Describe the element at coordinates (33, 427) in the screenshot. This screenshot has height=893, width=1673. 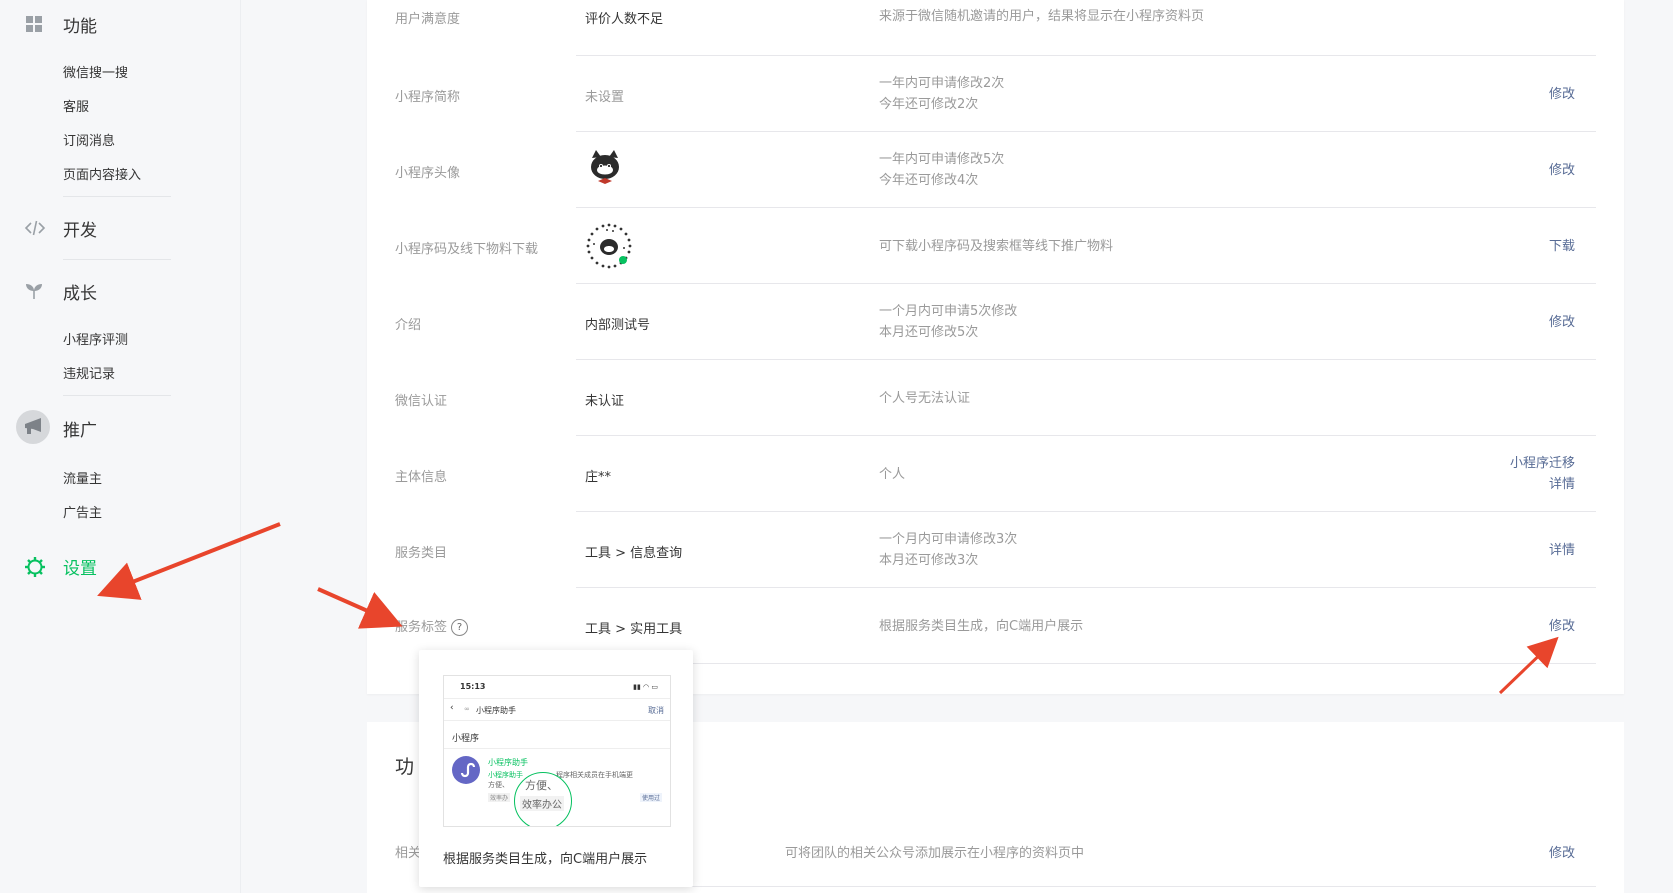
I see `megaphone-icon` at that location.